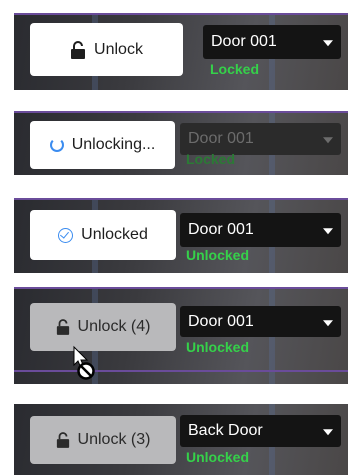 The image size is (350, 475). Describe the element at coordinates (56, 145) in the screenshot. I see `spinner-icon` at that location.